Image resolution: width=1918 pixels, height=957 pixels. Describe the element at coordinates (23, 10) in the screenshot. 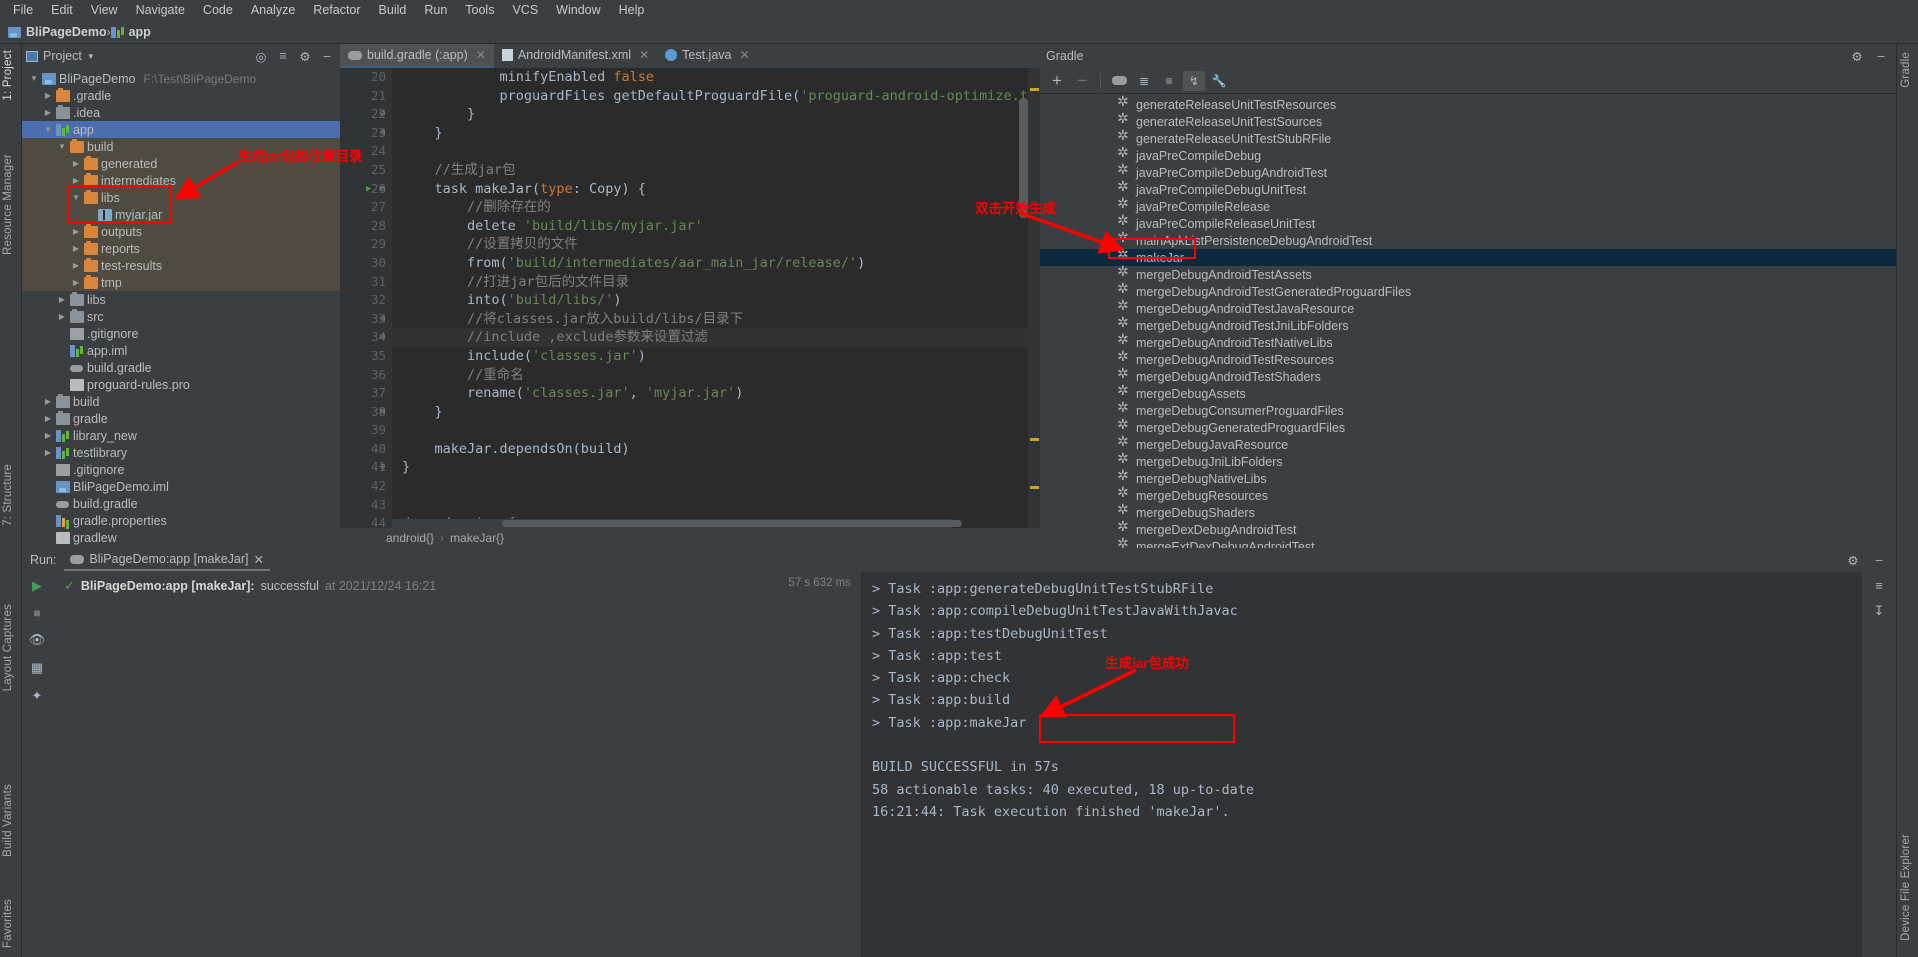

I see `menu-item-file: File` at that location.